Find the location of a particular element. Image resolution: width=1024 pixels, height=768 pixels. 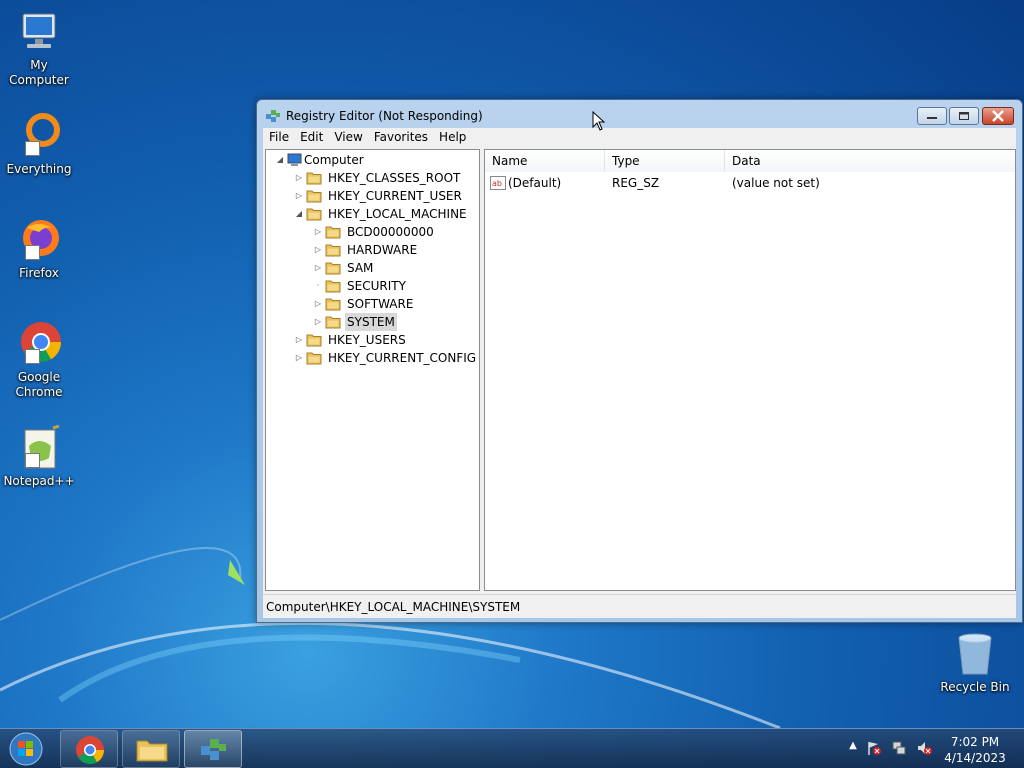

desktop-icon-everything: Everything is located at coordinates (39, 144).